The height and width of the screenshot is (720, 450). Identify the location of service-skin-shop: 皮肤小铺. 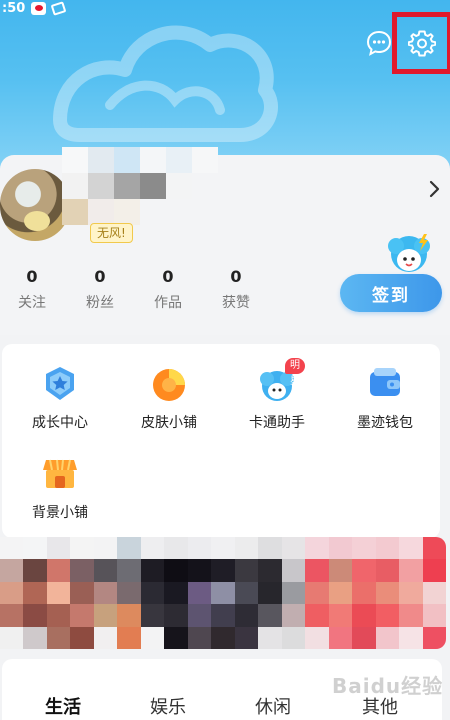
(169, 398).